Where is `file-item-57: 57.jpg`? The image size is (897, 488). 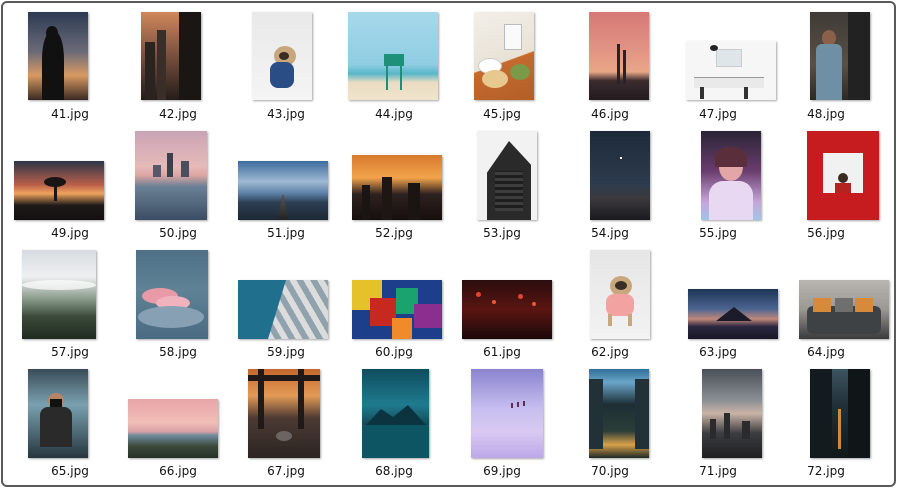 file-item-57: 57.jpg is located at coordinates (70, 308).